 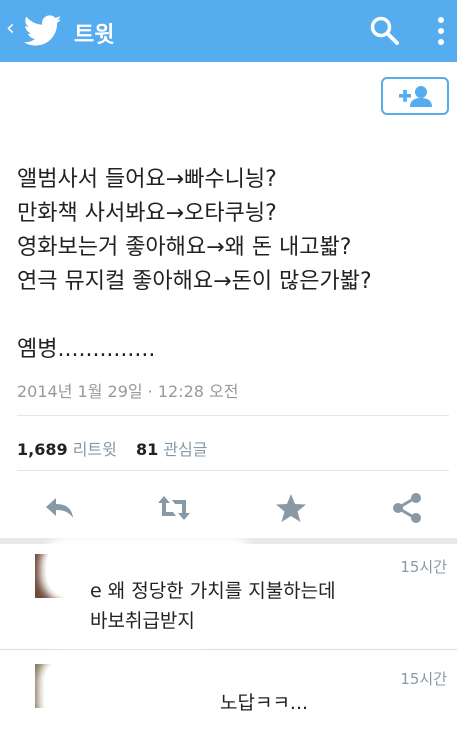 I want to click on back-chevron-icon: ‹, so click(x=10, y=29).